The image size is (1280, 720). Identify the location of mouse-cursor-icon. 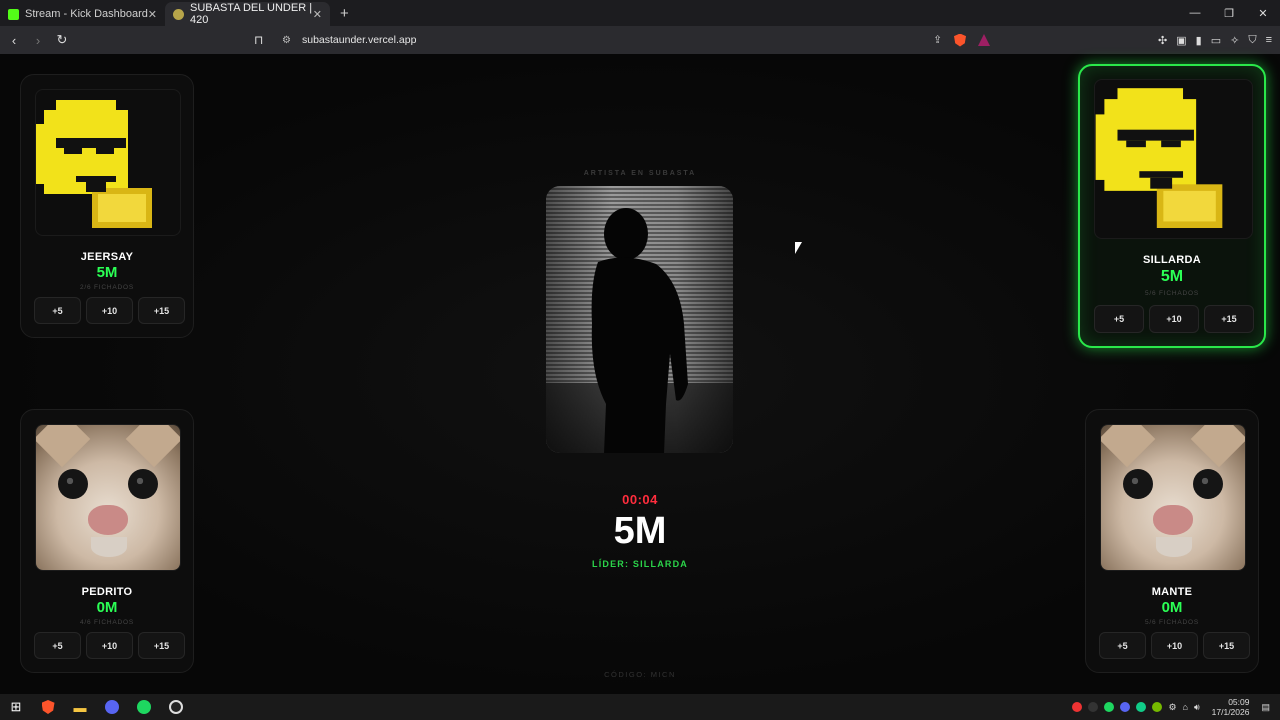
(798, 248).